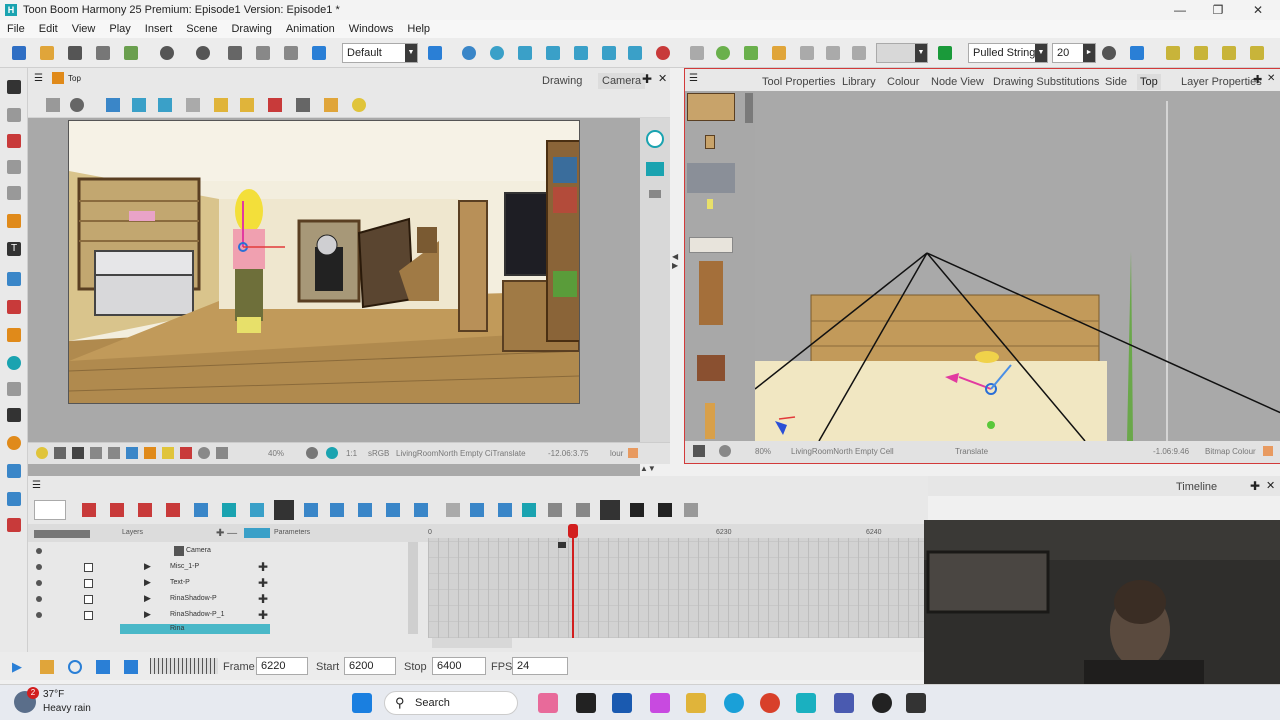 The width and height of the screenshot is (1280, 720). I want to click on weather-temp: 37°F, so click(53, 694).